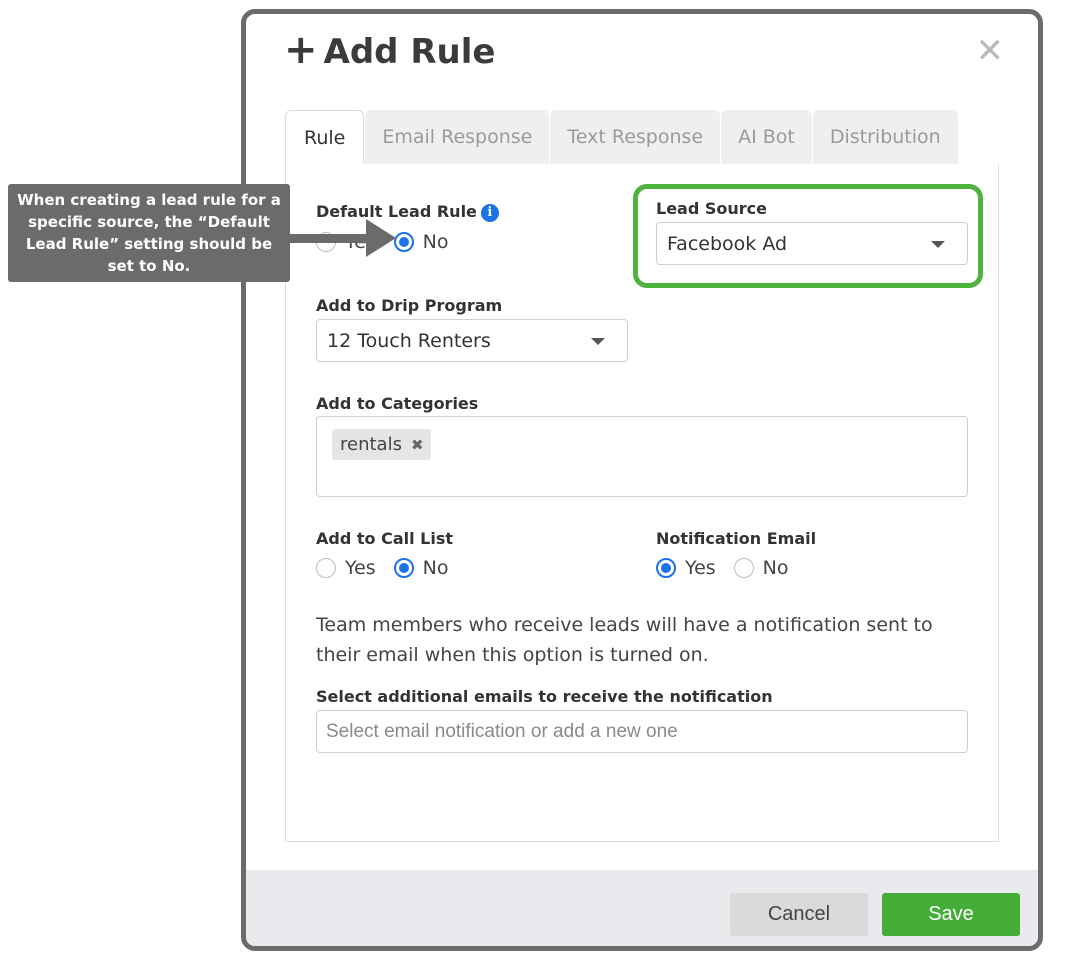  I want to click on call-list-yes: Yes, so click(346, 568).